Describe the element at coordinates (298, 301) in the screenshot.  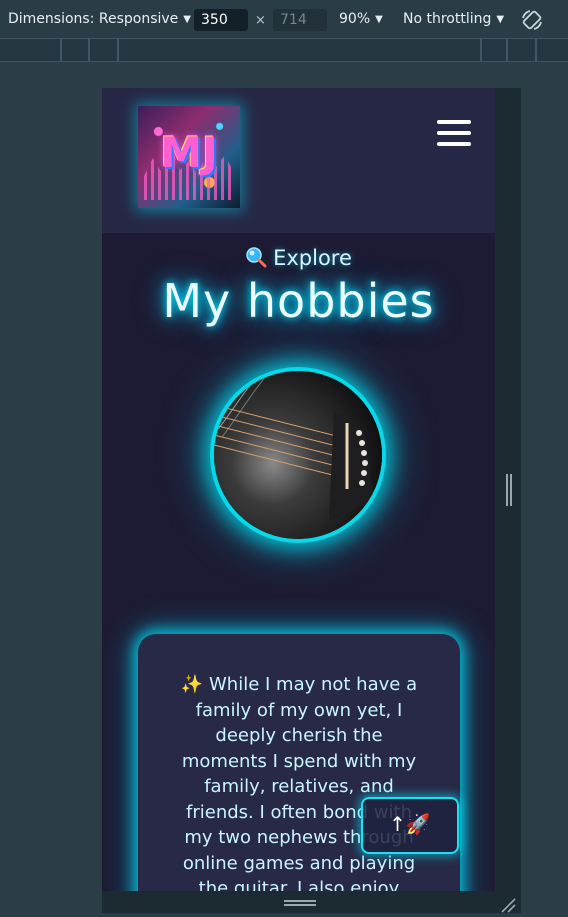
I see `page-title: My hobbies` at that location.